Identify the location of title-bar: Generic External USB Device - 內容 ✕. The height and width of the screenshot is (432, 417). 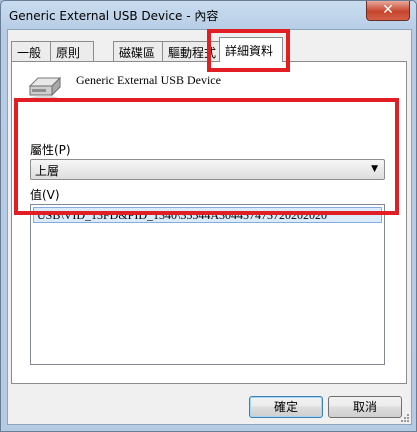
(208, 14).